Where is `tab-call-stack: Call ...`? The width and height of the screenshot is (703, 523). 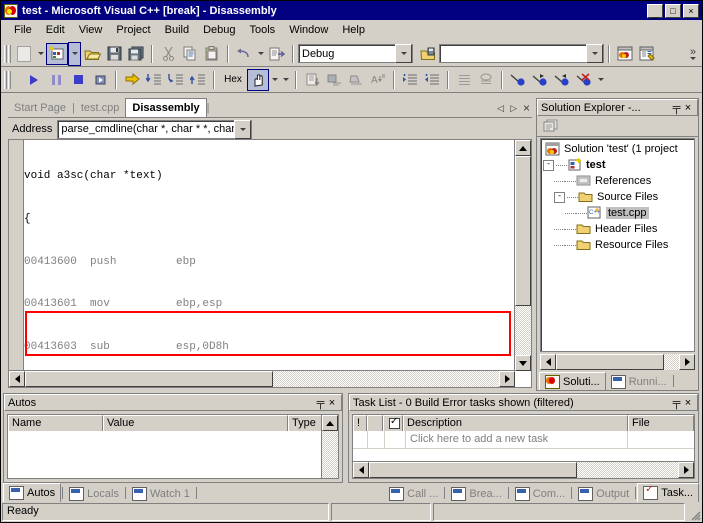
tab-call-stack: Call ... is located at coordinates (414, 493).